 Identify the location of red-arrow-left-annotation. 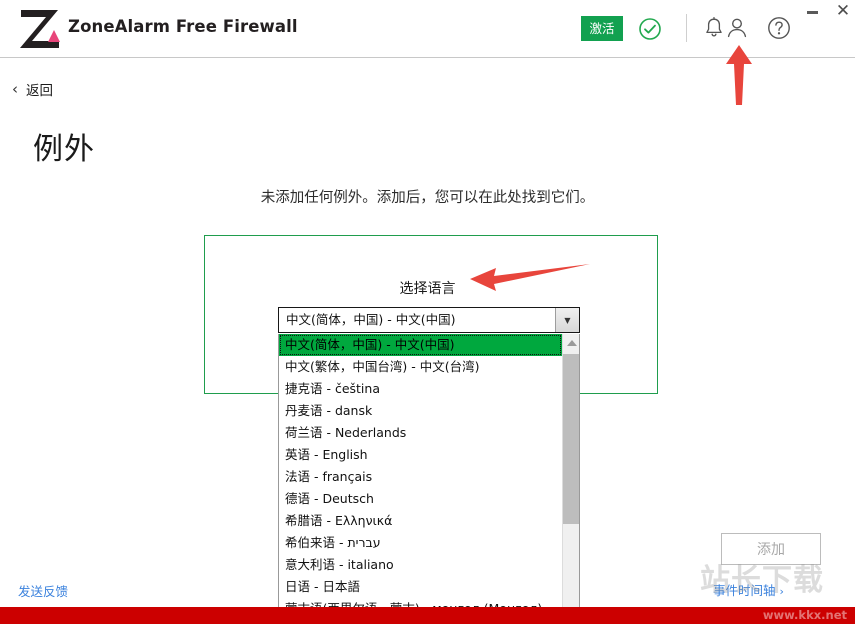
(530, 279).